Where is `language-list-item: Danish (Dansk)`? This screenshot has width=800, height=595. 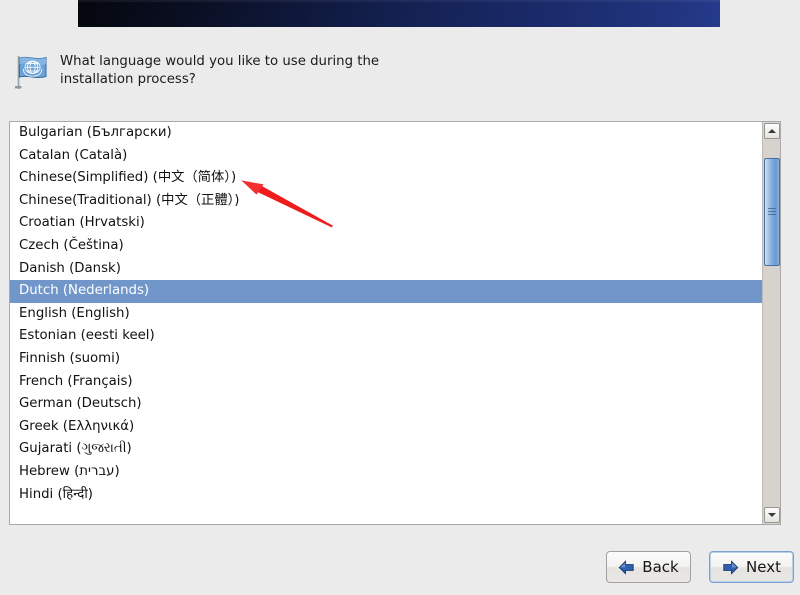
language-list-item: Danish (Dansk) is located at coordinates (386, 269).